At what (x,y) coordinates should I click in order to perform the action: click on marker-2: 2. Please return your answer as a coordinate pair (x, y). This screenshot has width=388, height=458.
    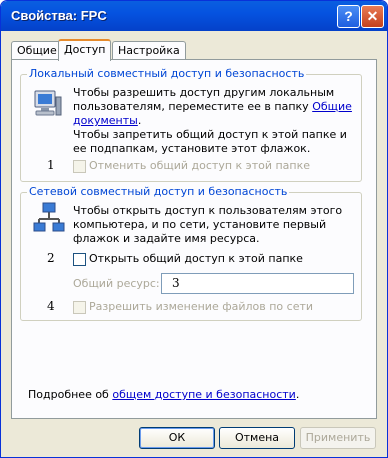
    Looking at the image, I should click on (51, 258).